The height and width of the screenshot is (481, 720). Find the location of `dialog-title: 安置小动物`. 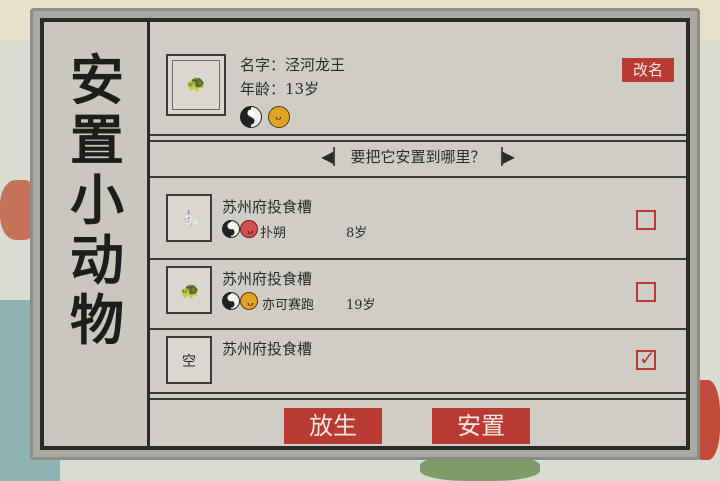

dialog-title: 安置小动物 is located at coordinates (97, 200).